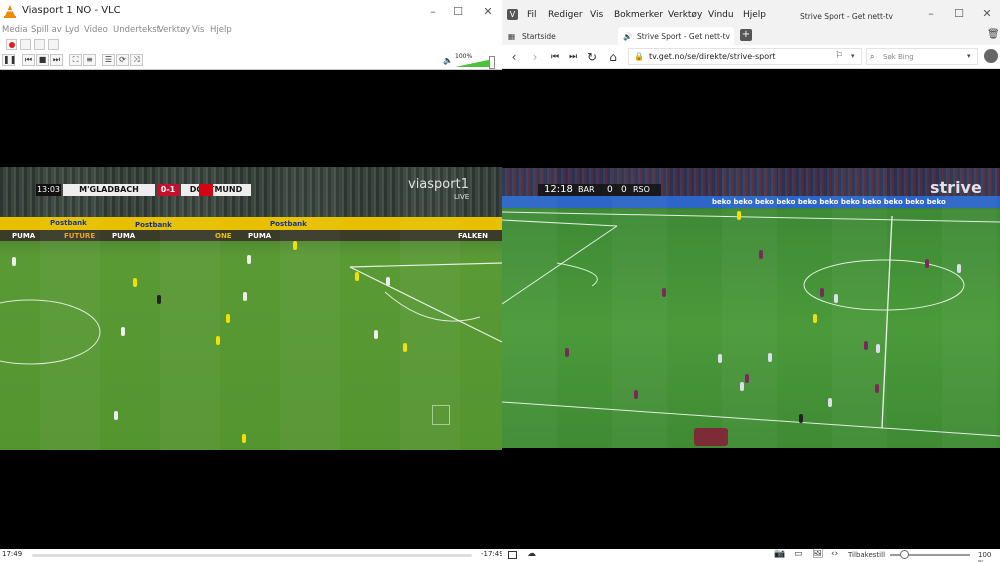 This screenshot has width=1000, height=562. Describe the element at coordinates (39, 44) in the screenshot. I see `loop-ab-button` at that location.